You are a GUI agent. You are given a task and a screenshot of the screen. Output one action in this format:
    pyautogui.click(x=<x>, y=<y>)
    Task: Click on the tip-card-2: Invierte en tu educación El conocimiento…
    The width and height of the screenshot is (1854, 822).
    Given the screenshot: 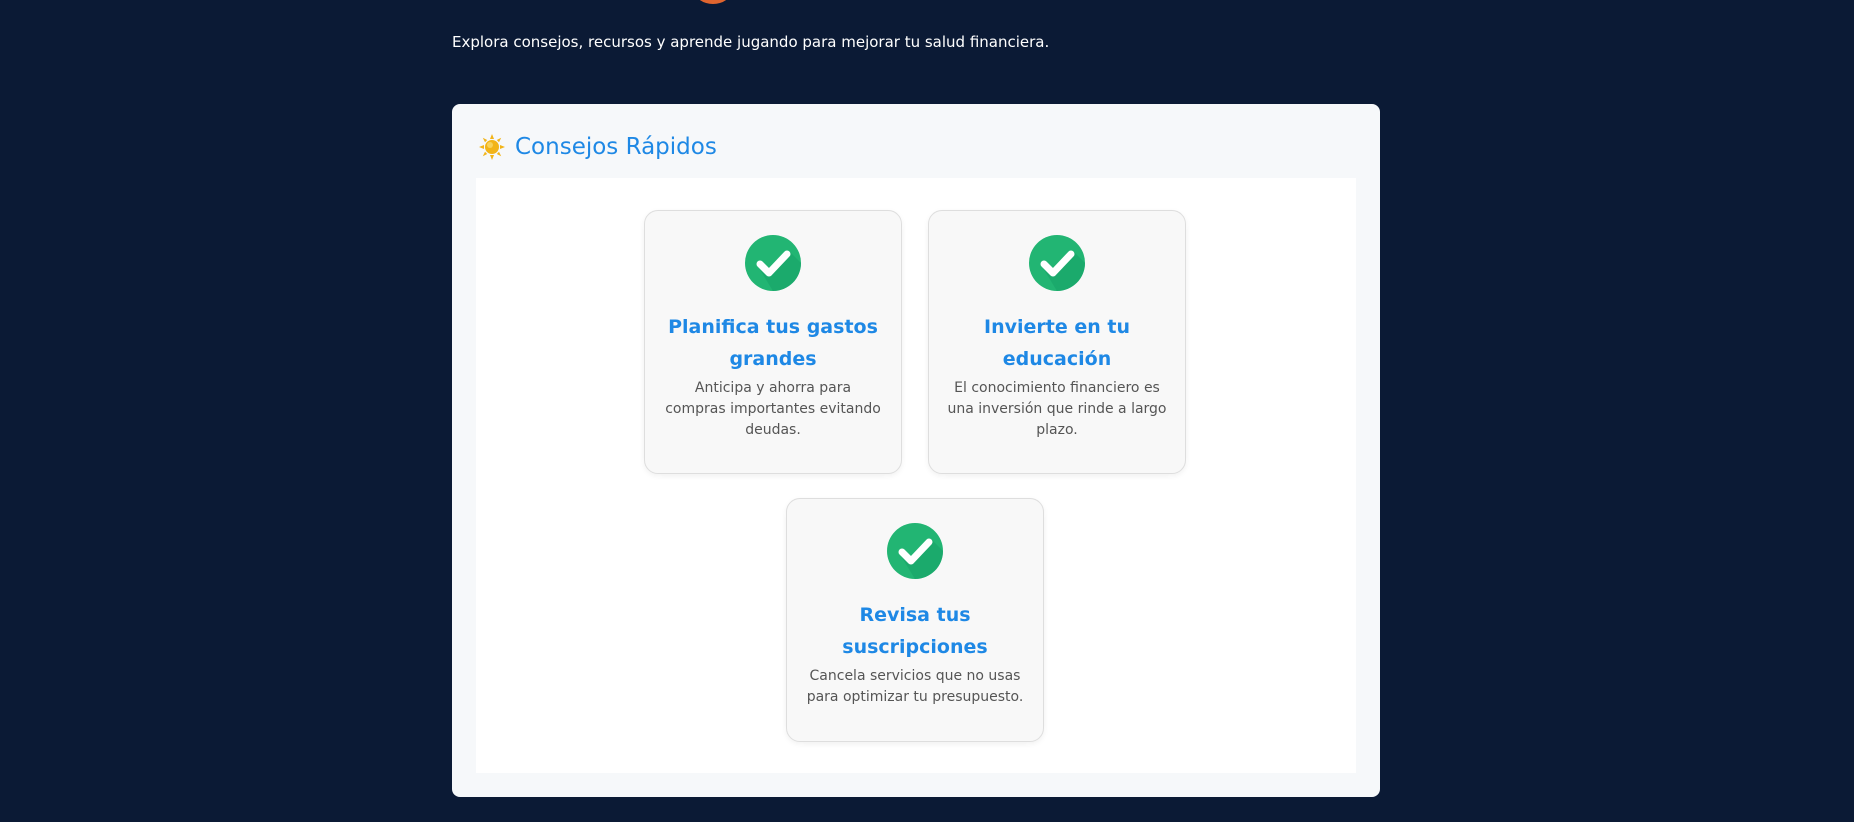 What is the action you would take?
    pyautogui.click(x=1057, y=342)
    